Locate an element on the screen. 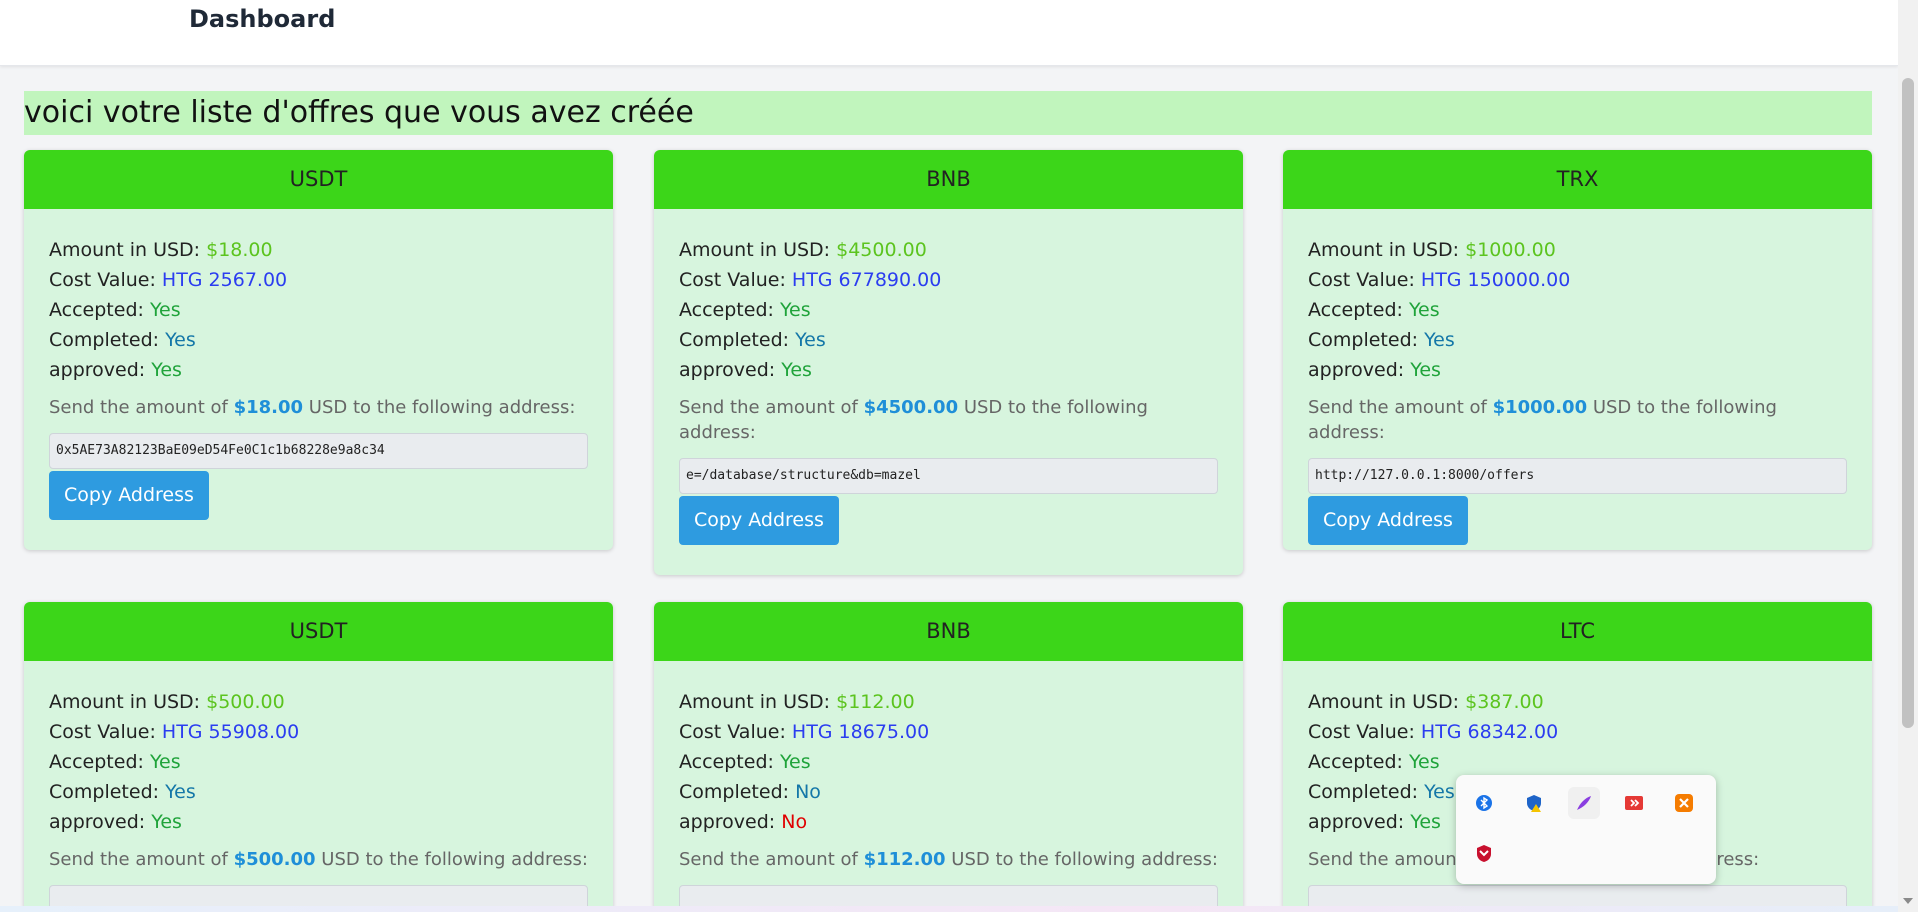 This screenshot has width=1918, height=912. offer-currency: TRX is located at coordinates (1577, 179).